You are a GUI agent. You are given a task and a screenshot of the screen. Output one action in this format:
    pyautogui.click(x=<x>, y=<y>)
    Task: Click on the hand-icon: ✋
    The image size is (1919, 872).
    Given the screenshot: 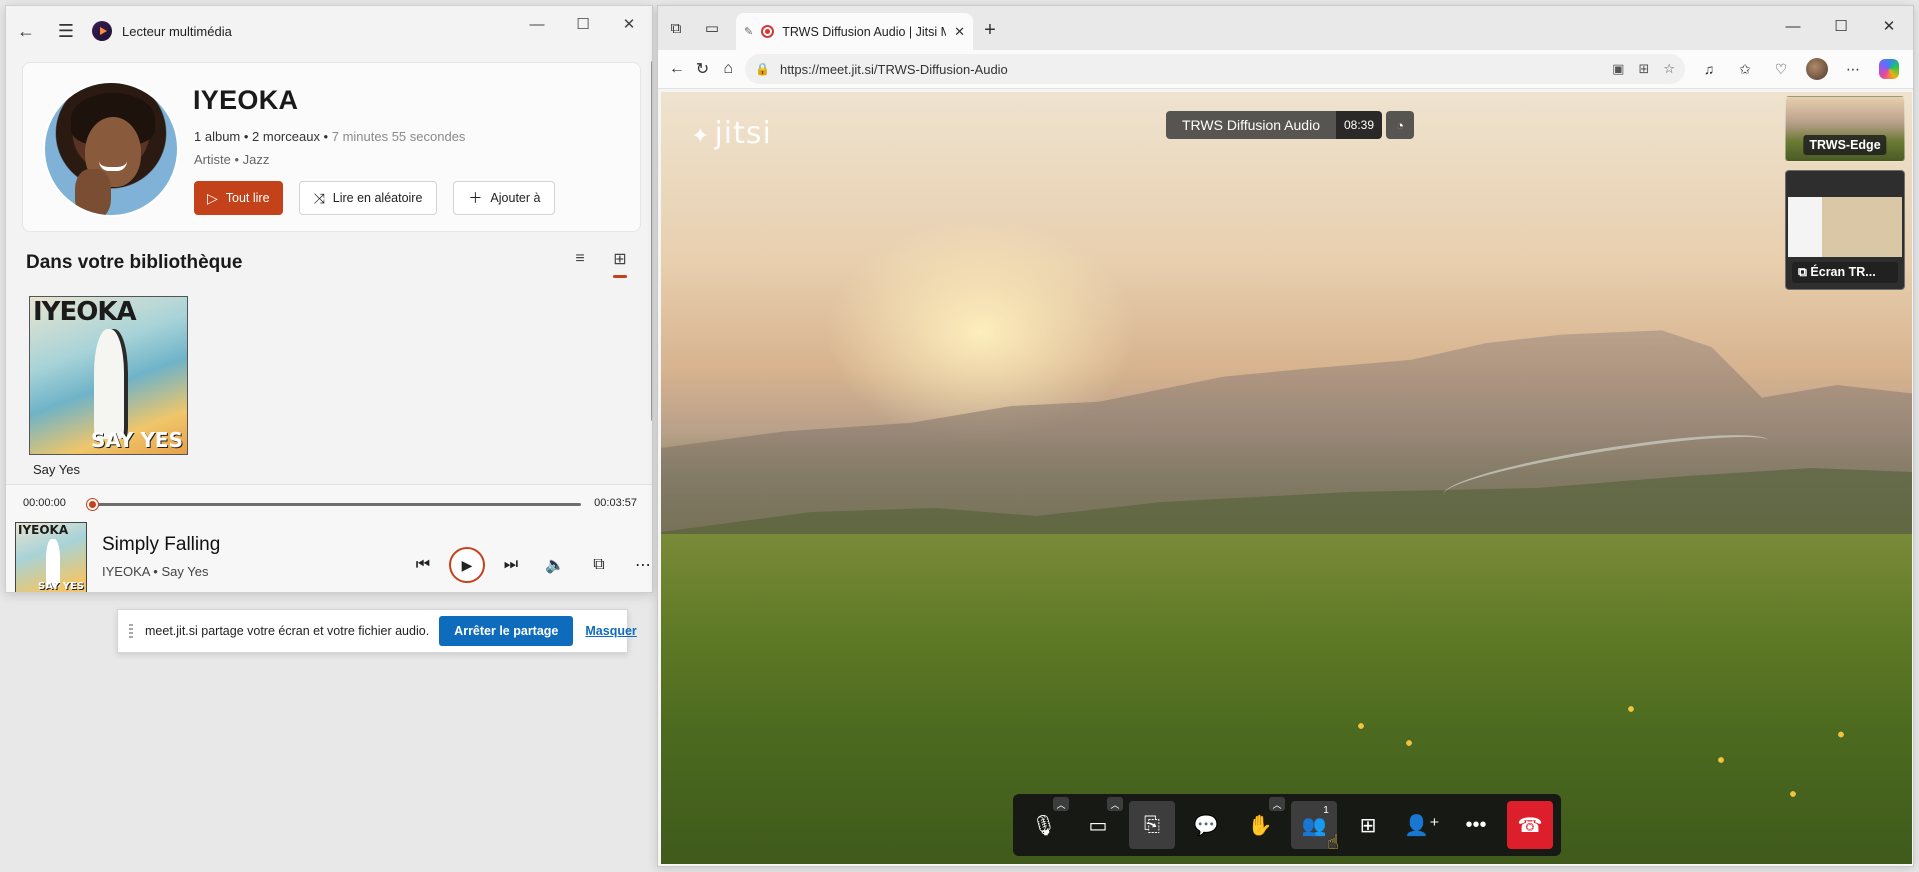 What is the action you would take?
    pyautogui.click(x=1260, y=825)
    